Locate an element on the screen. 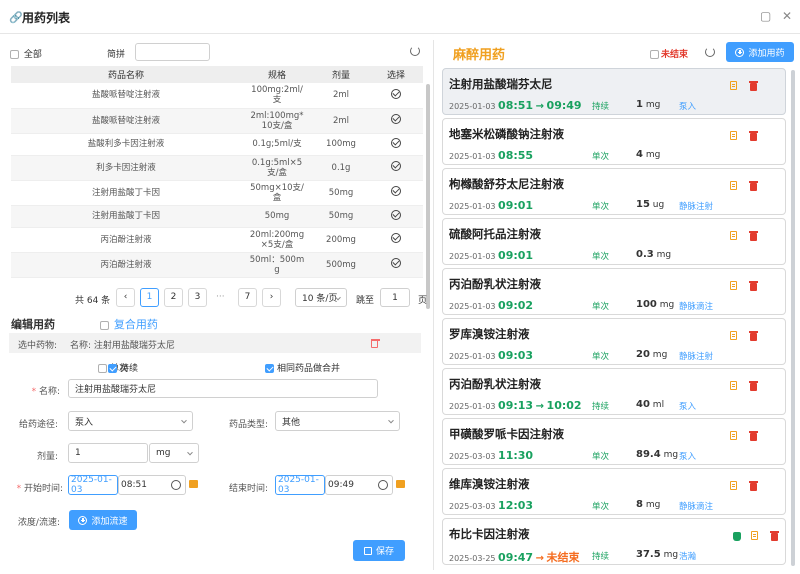 This screenshot has width=800, height=574. compound-box is located at coordinates (104, 325).